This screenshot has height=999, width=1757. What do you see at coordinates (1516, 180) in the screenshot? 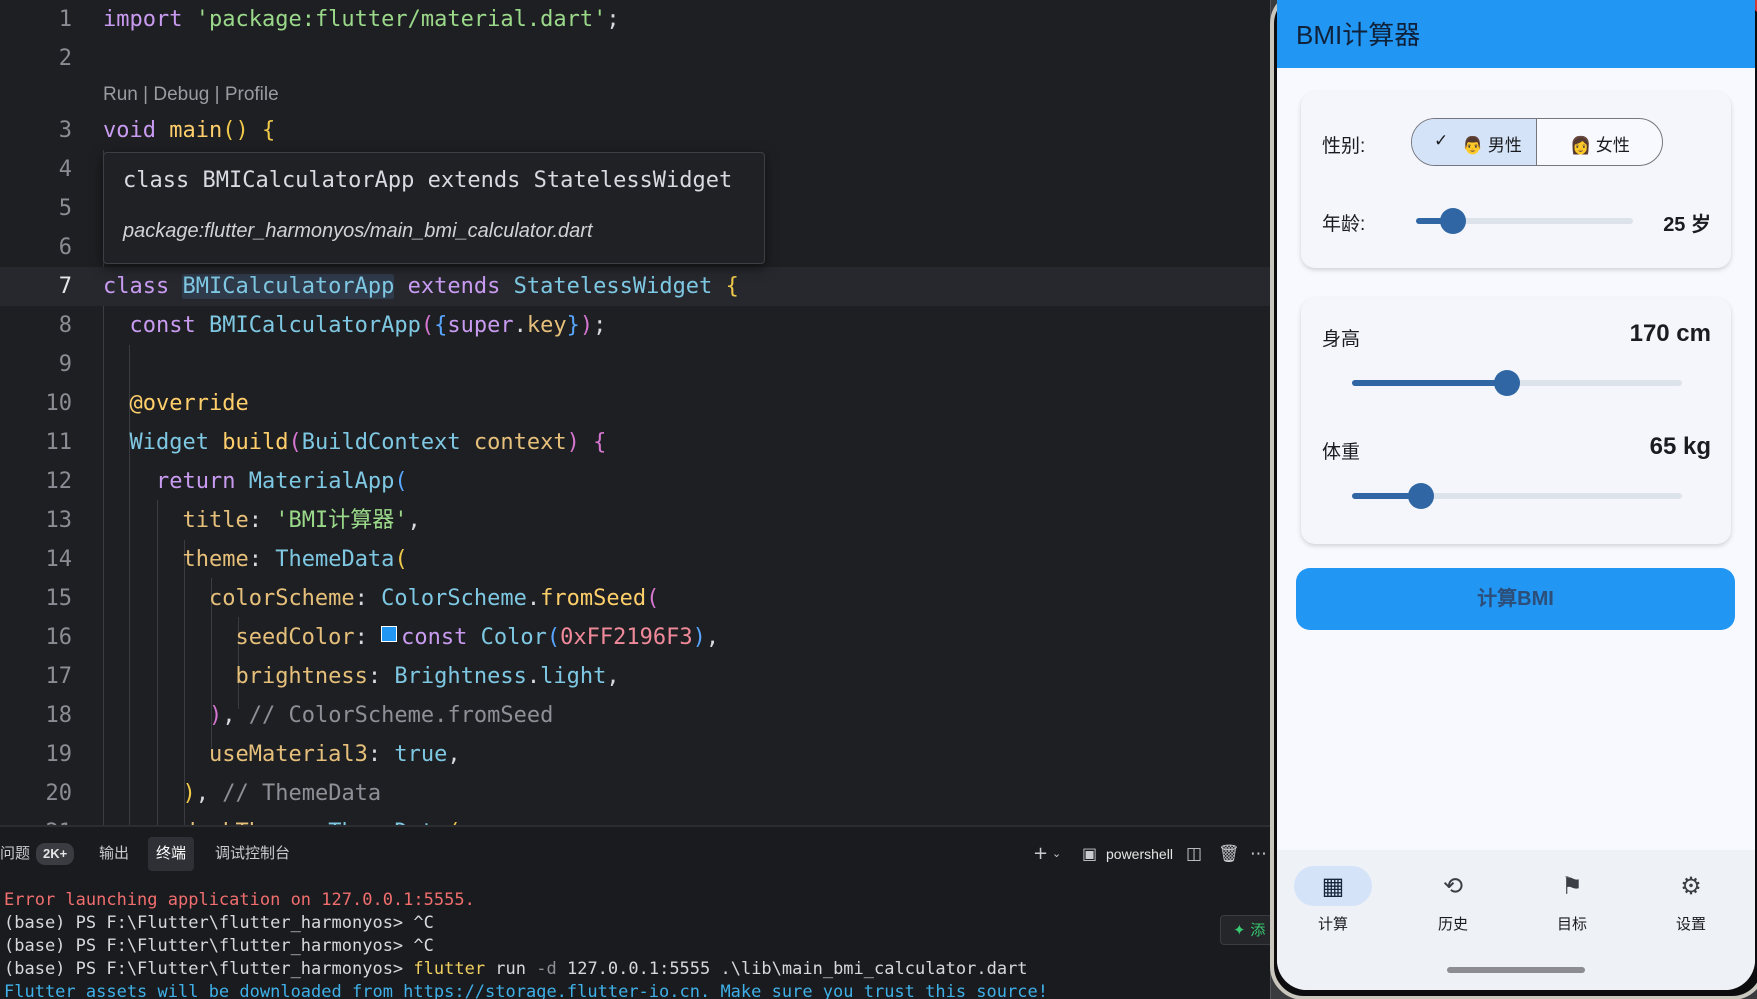
I see `profile-card: 性别: ✓ 👨 男性 👩 女性 年龄: 25 岁` at bounding box center [1516, 180].